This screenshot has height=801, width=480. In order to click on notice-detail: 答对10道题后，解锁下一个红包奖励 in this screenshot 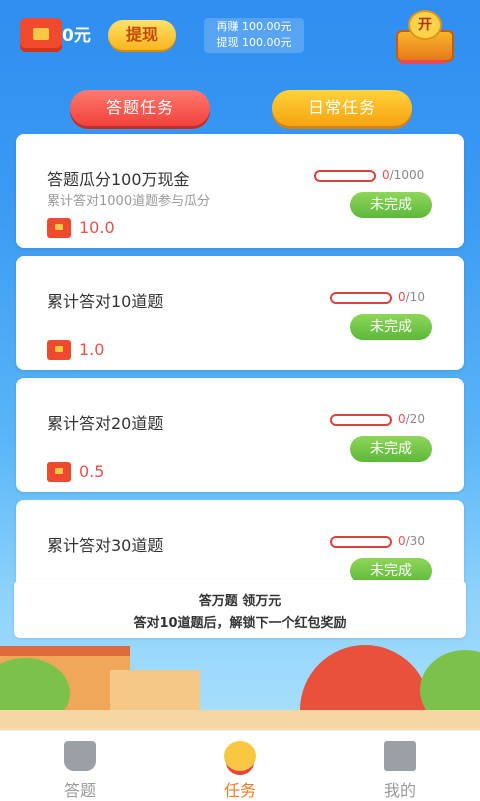, I will do `click(240, 623)`.